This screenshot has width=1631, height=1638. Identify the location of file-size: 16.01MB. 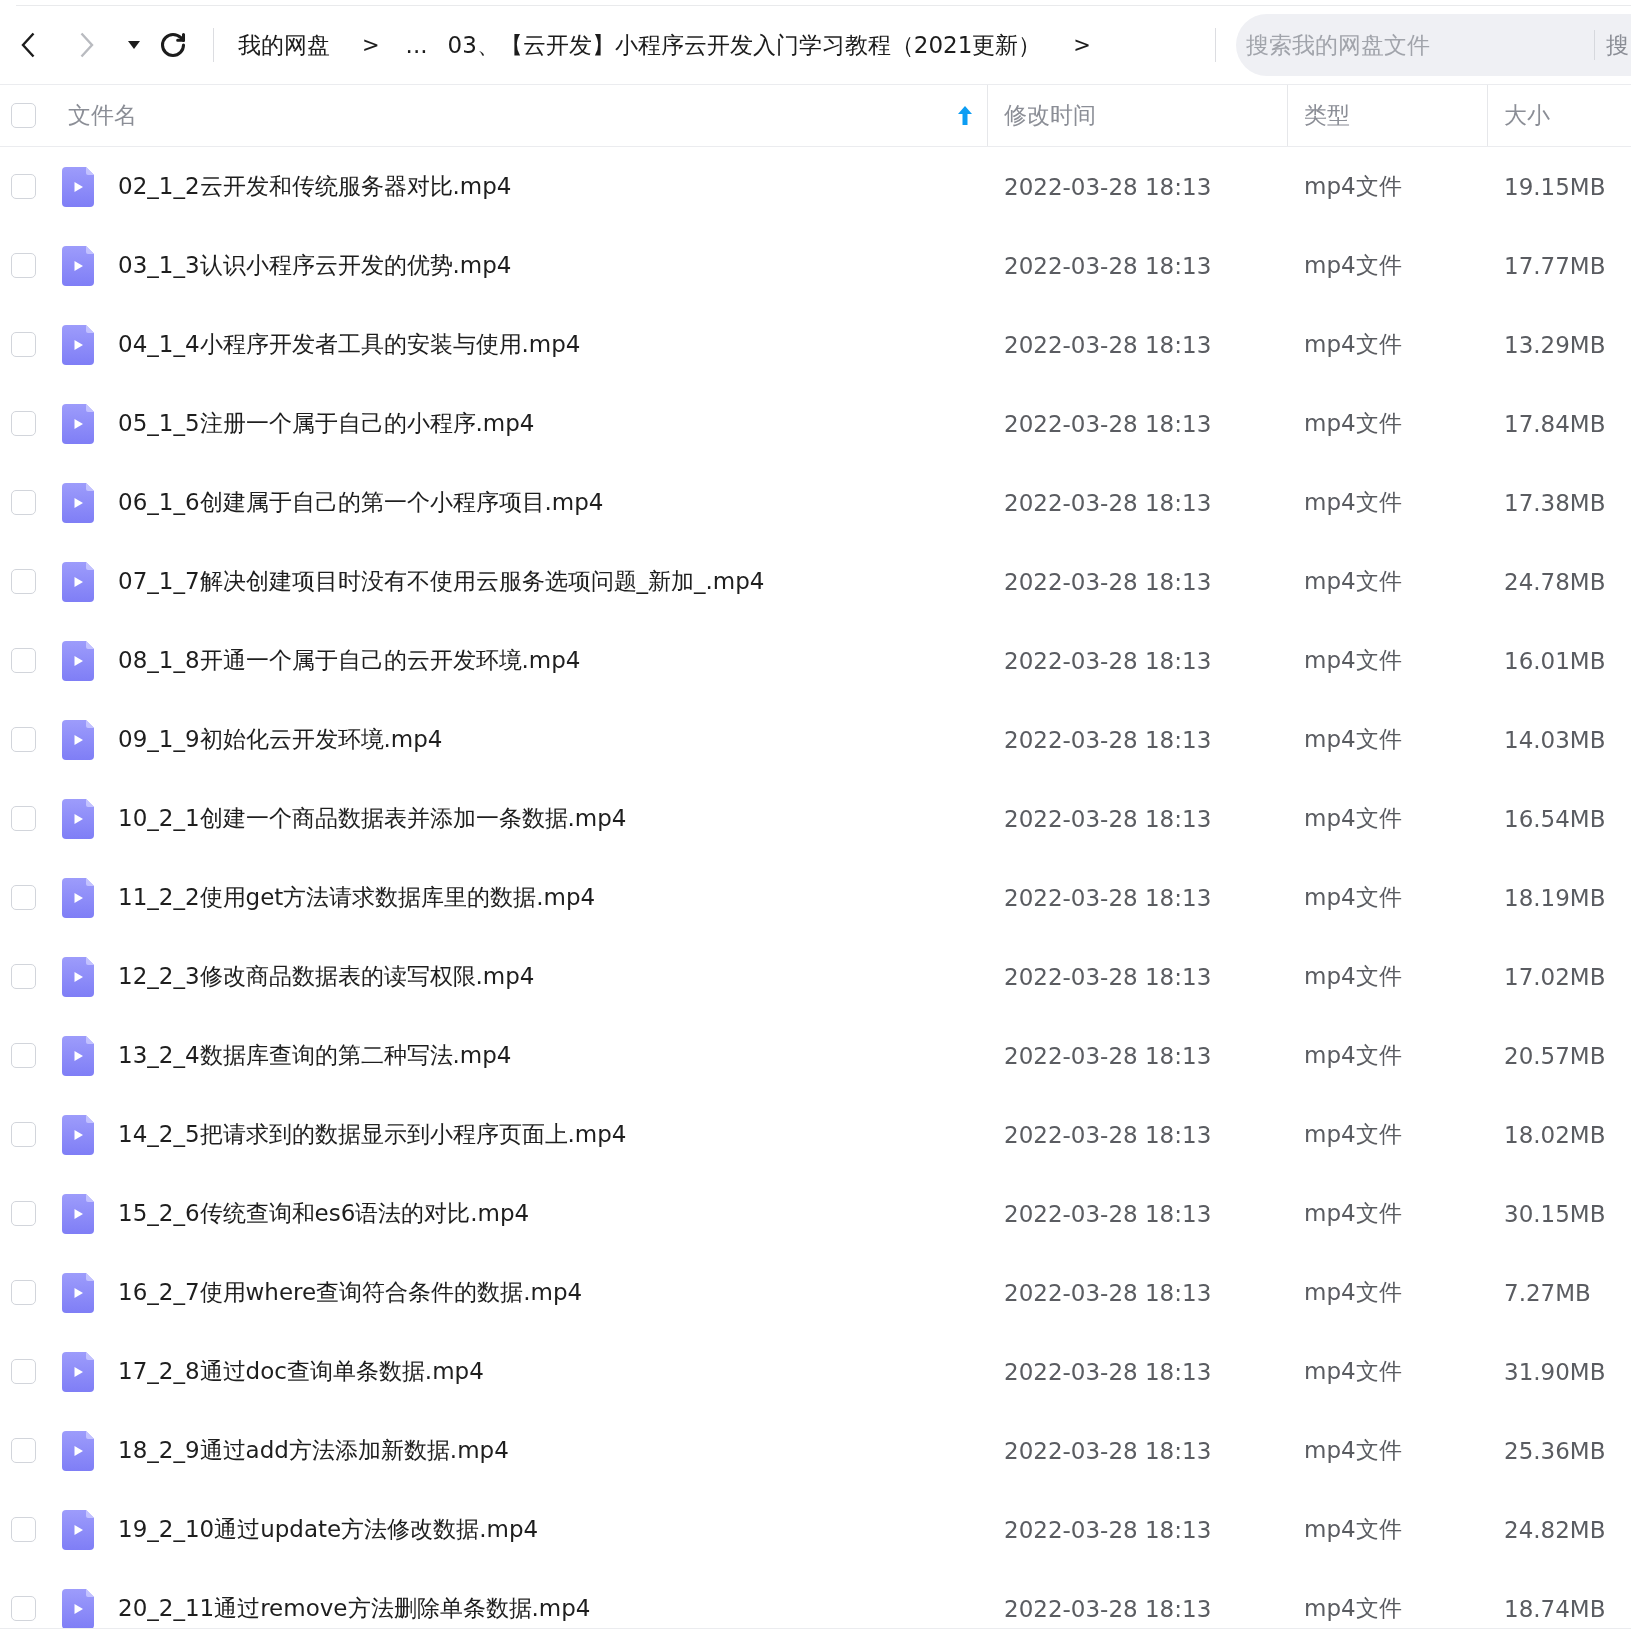
(1555, 660).